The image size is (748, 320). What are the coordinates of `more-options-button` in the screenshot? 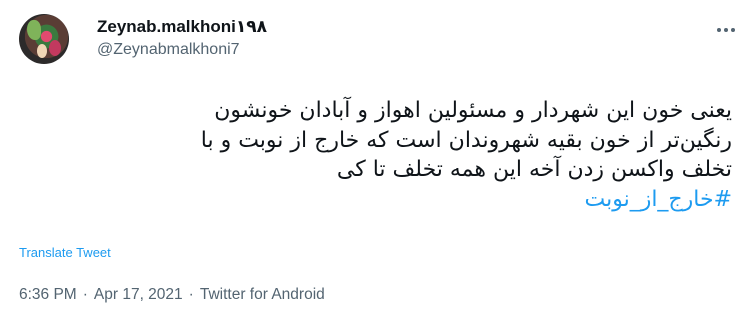 It's located at (726, 30).